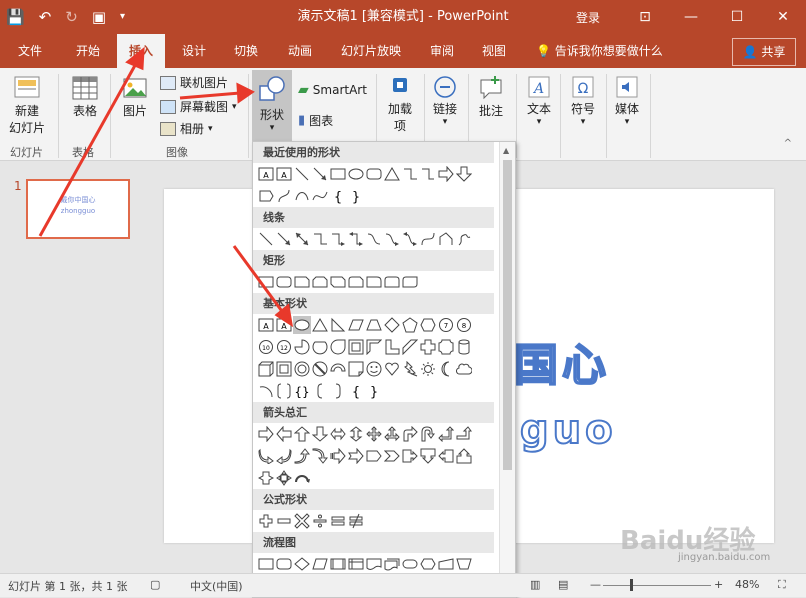  I want to click on curved-arrow-icon, so click(392, 239).